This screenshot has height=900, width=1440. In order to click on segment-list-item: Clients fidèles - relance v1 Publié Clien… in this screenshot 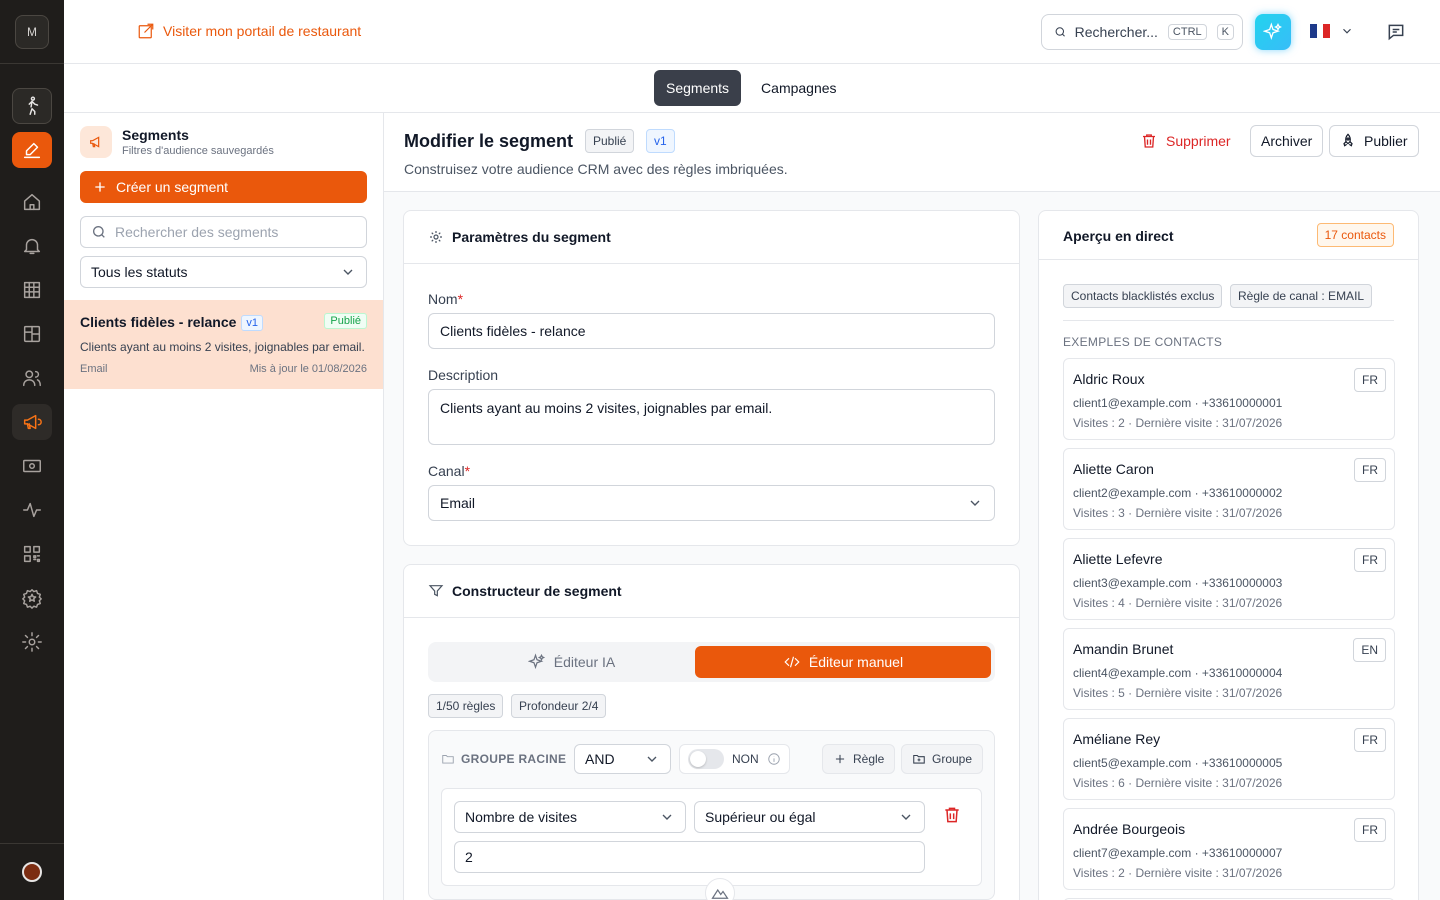, I will do `click(223, 344)`.